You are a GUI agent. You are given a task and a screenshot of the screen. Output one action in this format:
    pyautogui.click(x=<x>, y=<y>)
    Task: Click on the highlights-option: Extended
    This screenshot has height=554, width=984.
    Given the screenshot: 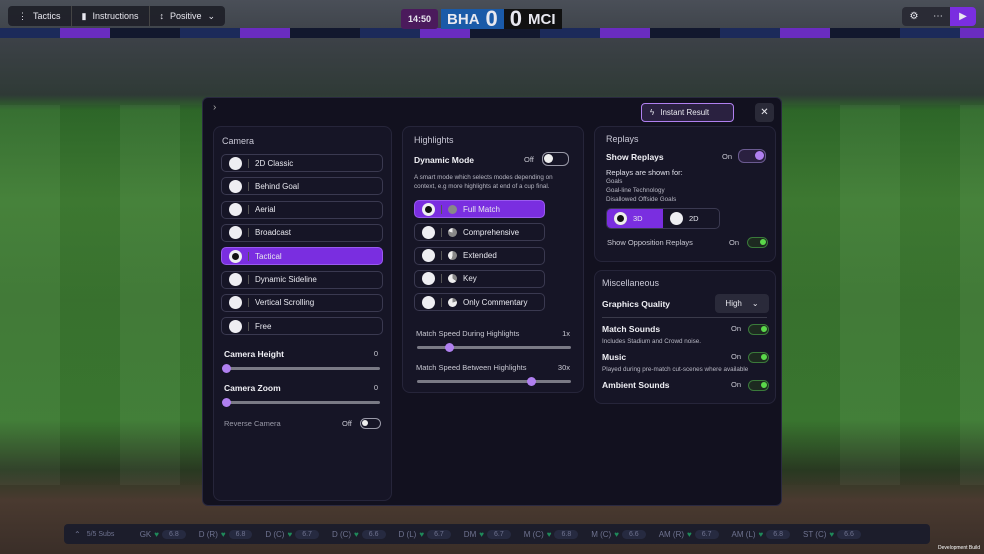 What is the action you would take?
    pyautogui.click(x=479, y=255)
    